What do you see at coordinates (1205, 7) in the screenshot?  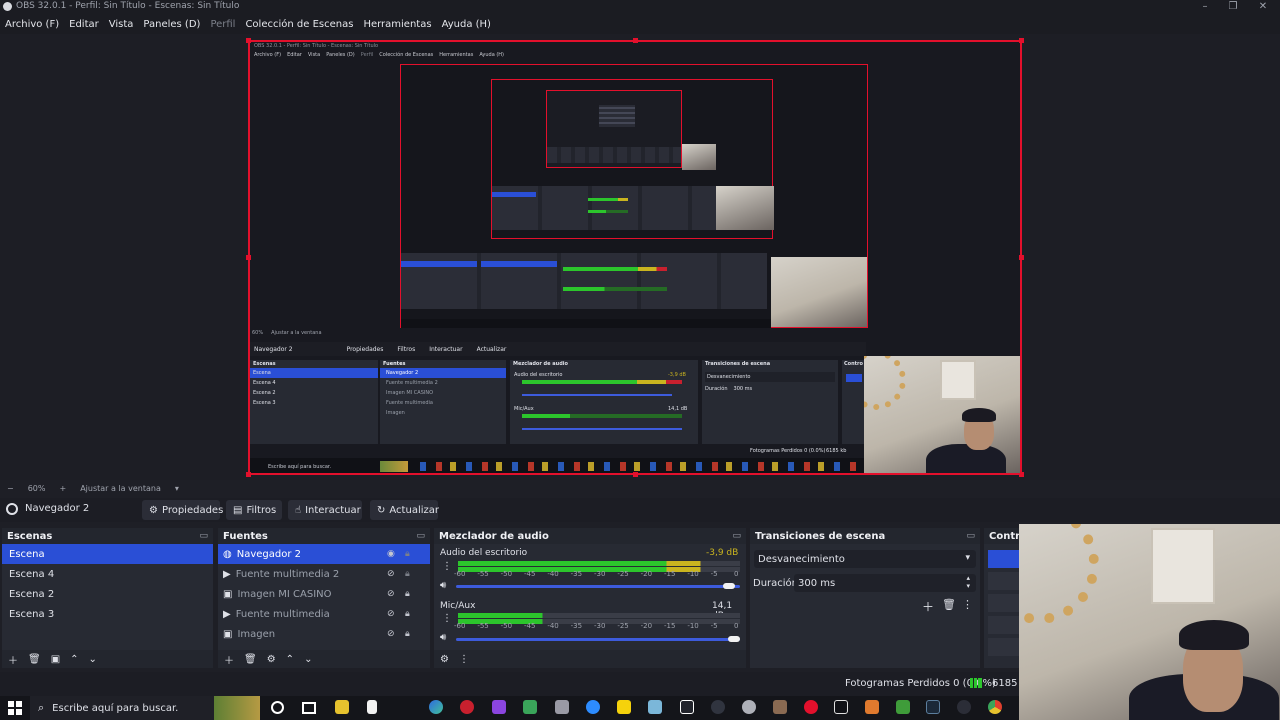 I see `minimize-button: –` at bounding box center [1205, 7].